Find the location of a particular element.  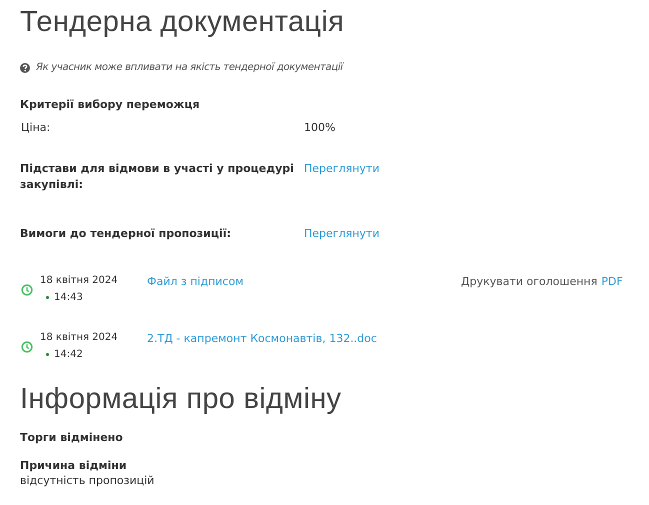

doc-time: 14:43 is located at coordinates (68, 297).